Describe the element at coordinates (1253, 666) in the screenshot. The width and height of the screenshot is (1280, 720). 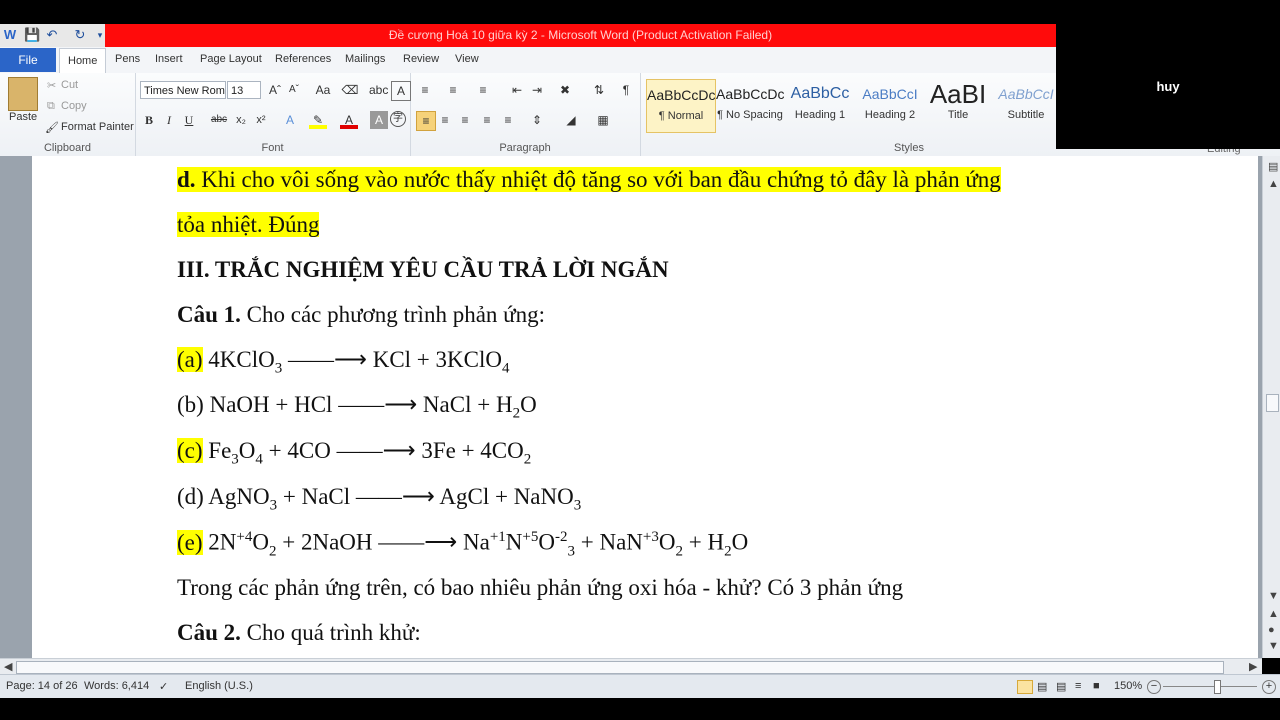
I see `scroll-right-icon: ▶` at that location.